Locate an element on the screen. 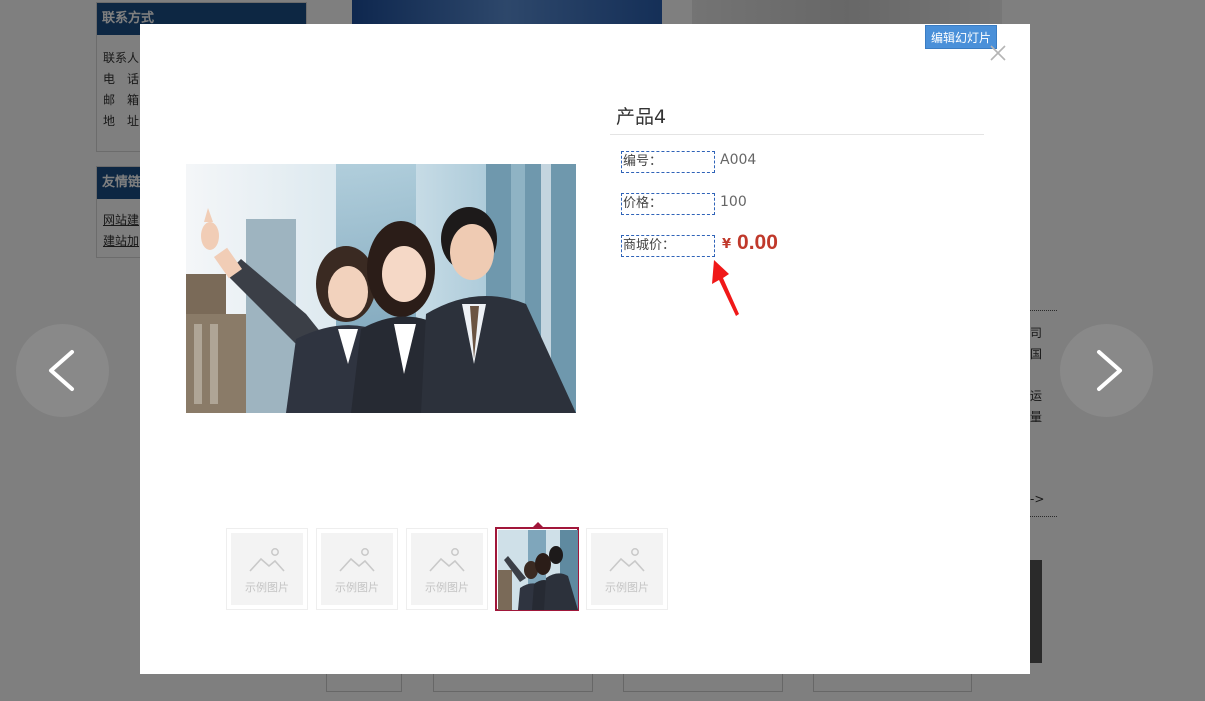  price-label: 价格： is located at coordinates (668, 204).